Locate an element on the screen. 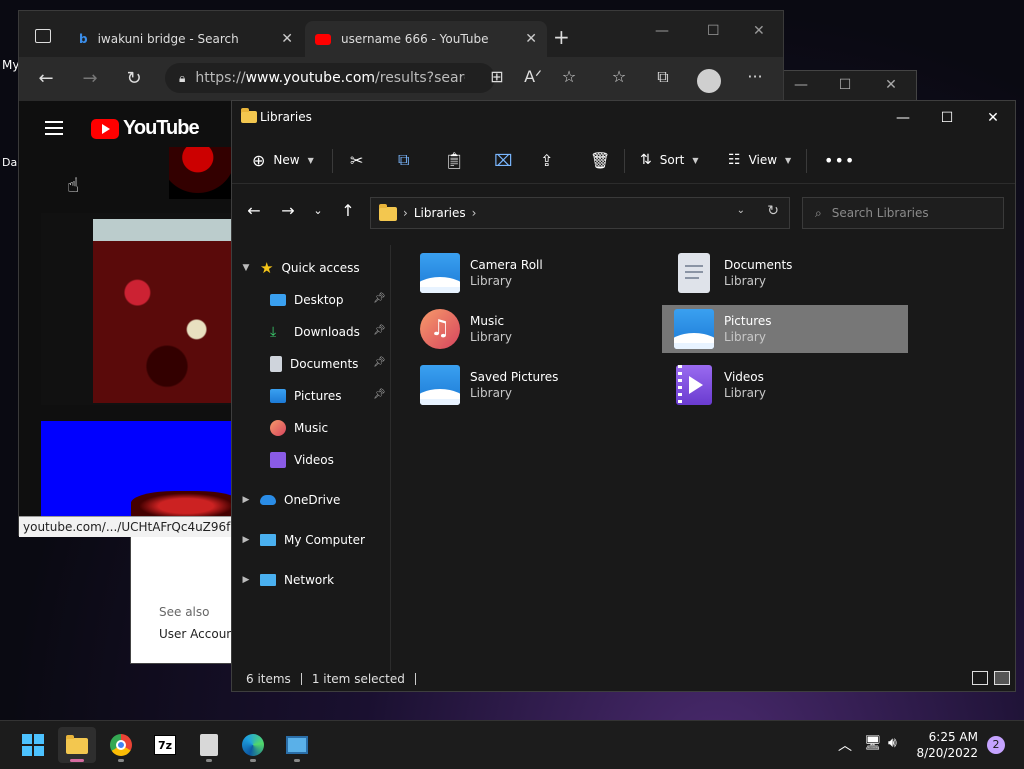 Image resolution: width=1024 pixels, height=769 pixels. volume-icon: 🔊︎ is located at coordinates (892, 743).